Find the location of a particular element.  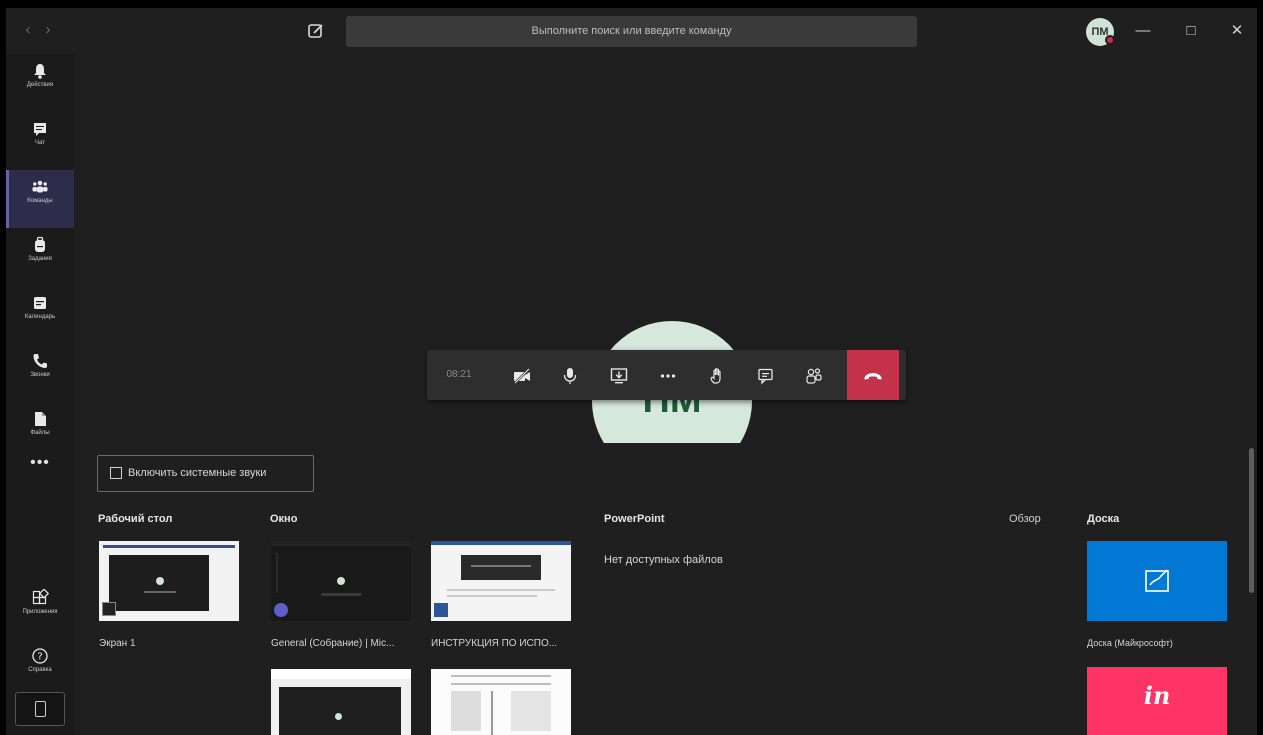

appbar-label: Чат is located at coordinates (40, 143).